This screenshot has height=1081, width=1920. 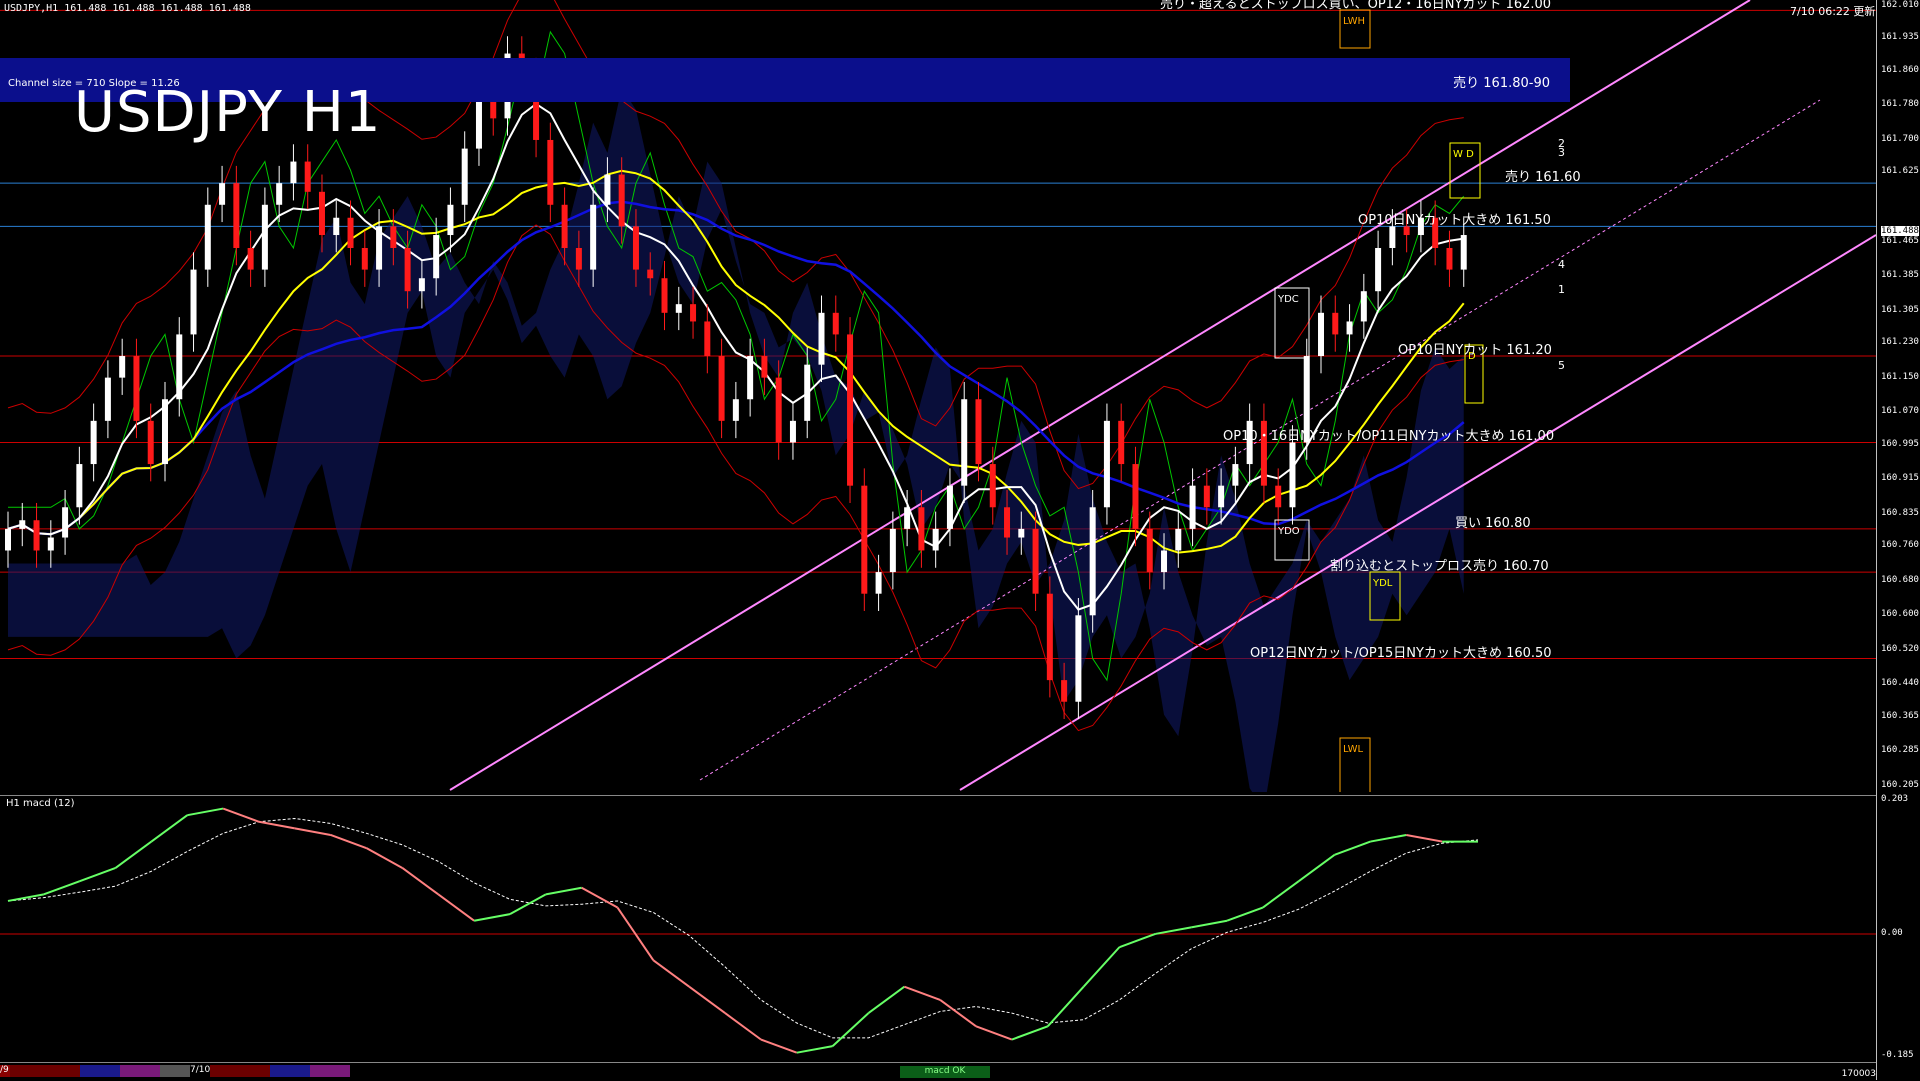 What do you see at coordinates (1900, 648) in the screenshot?
I see `price-axis-label: 160.520` at bounding box center [1900, 648].